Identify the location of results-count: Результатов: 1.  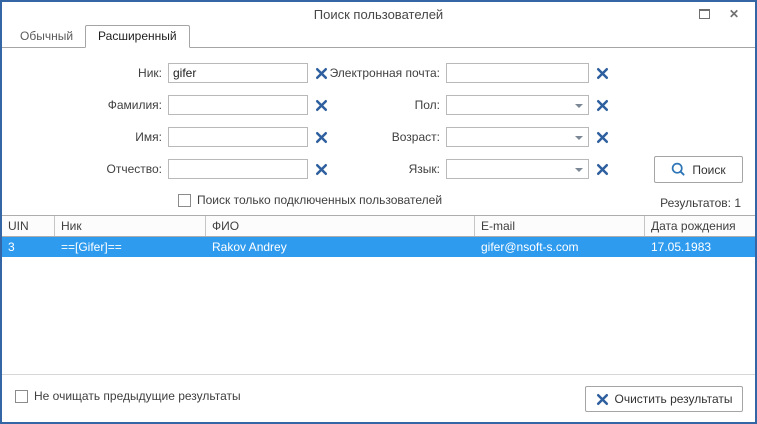
(700, 203).